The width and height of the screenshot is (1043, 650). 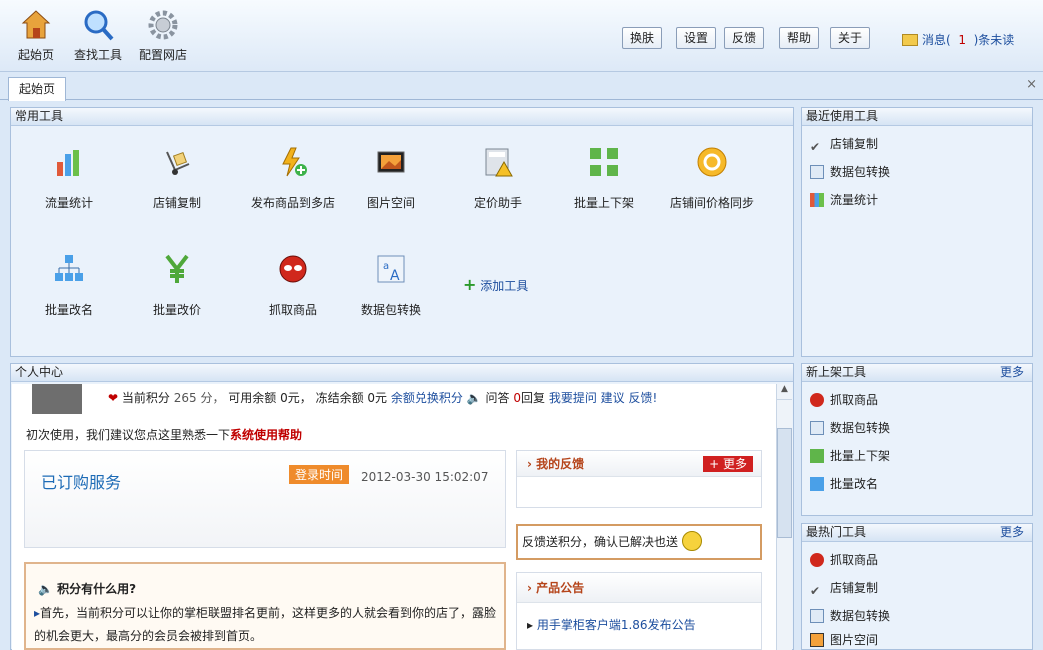 I want to click on msg-prefix: 消息(, so click(x=936, y=40).